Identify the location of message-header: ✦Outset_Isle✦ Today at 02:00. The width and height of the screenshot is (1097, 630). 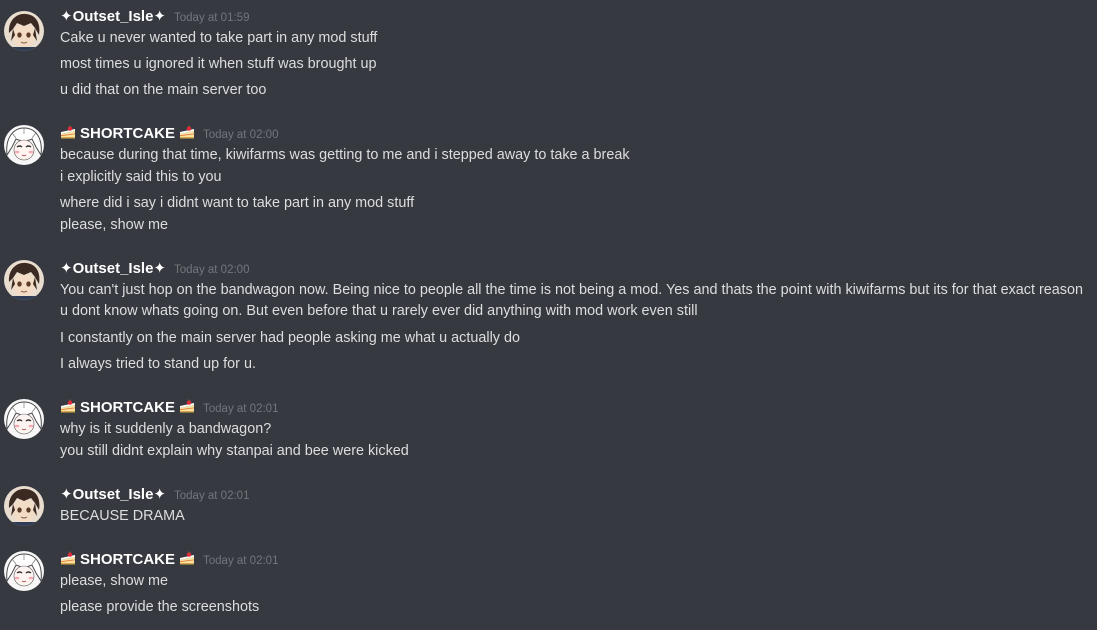
(154, 269).